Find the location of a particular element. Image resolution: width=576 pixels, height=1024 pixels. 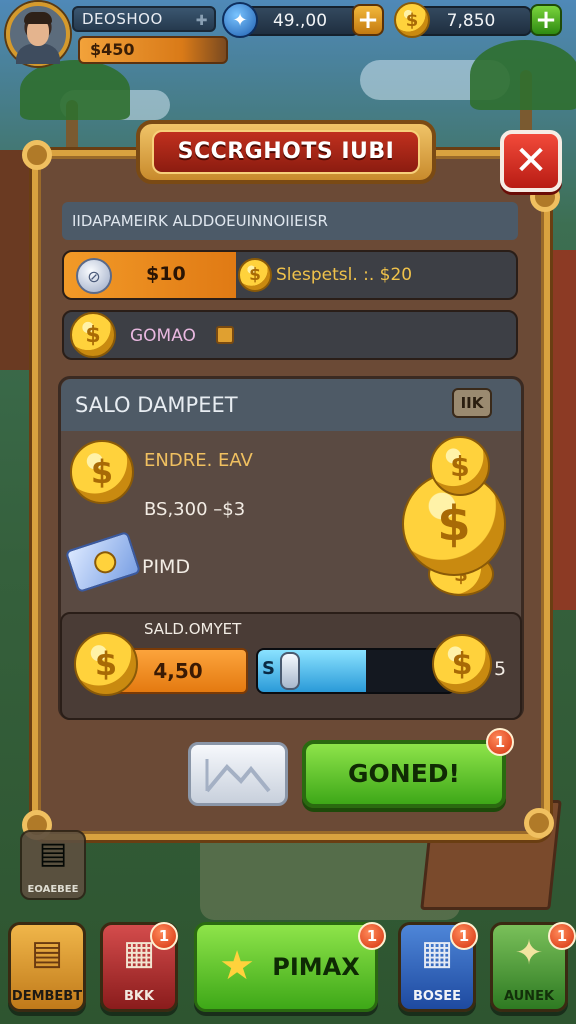

nav-item-label: PIMAX is located at coordinates (316, 967).